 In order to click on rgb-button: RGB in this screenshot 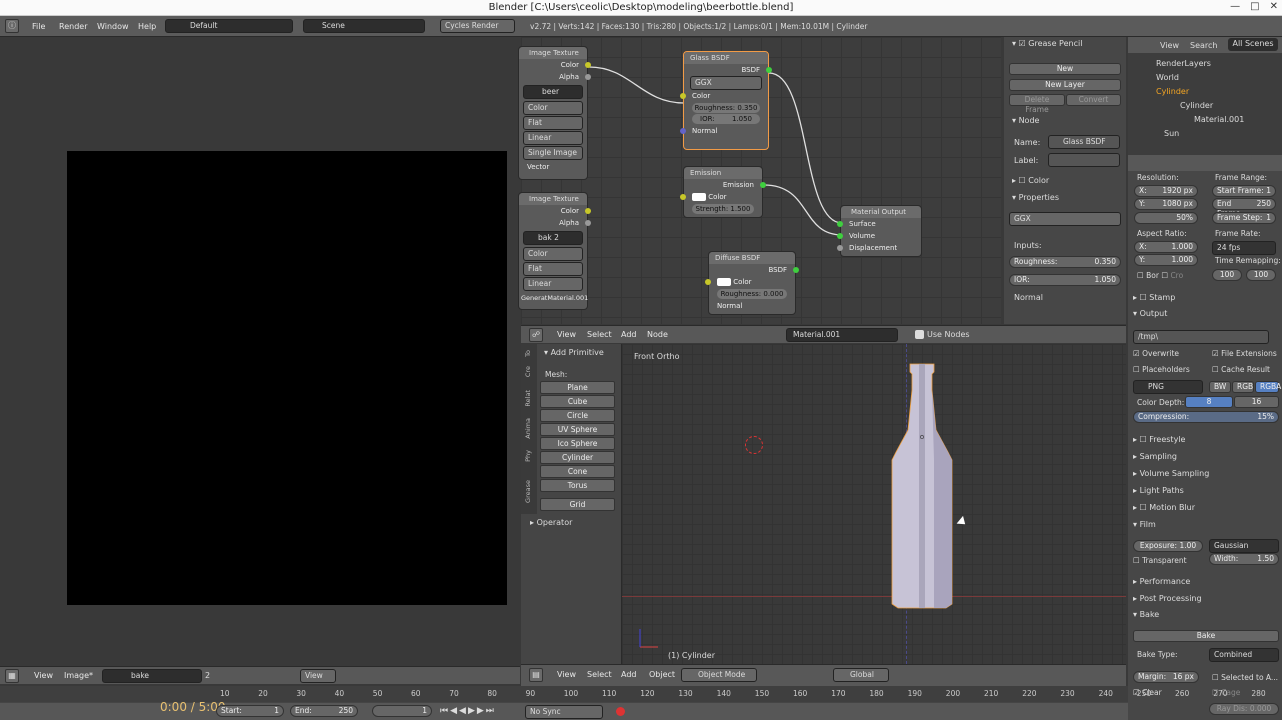, I will do `click(1243, 387)`.